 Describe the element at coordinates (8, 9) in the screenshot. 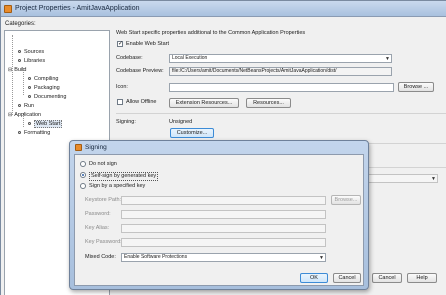

I see `app-icon` at that location.